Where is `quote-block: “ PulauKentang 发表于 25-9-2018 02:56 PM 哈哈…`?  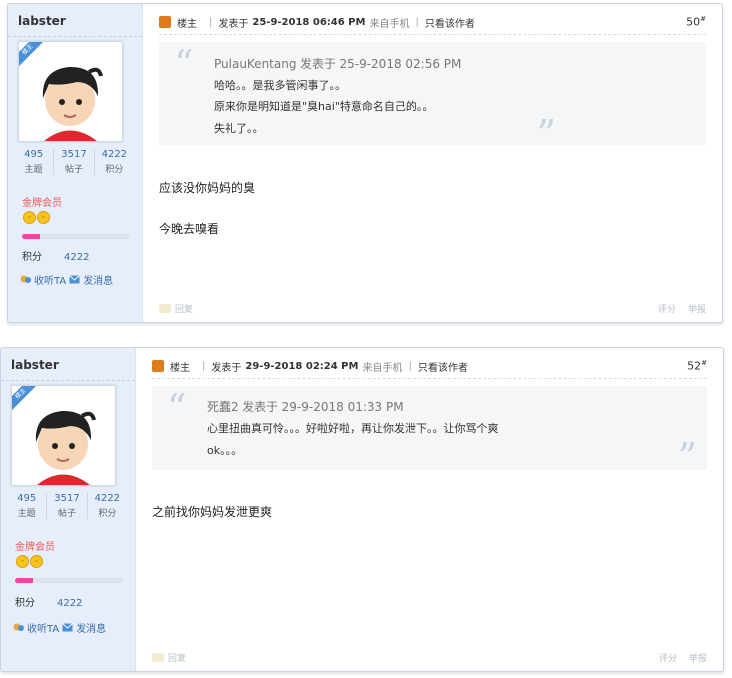
quote-block: “ PulauKentang 发表于 25-9-2018 02:56 PM 哈哈… is located at coordinates (432, 97).